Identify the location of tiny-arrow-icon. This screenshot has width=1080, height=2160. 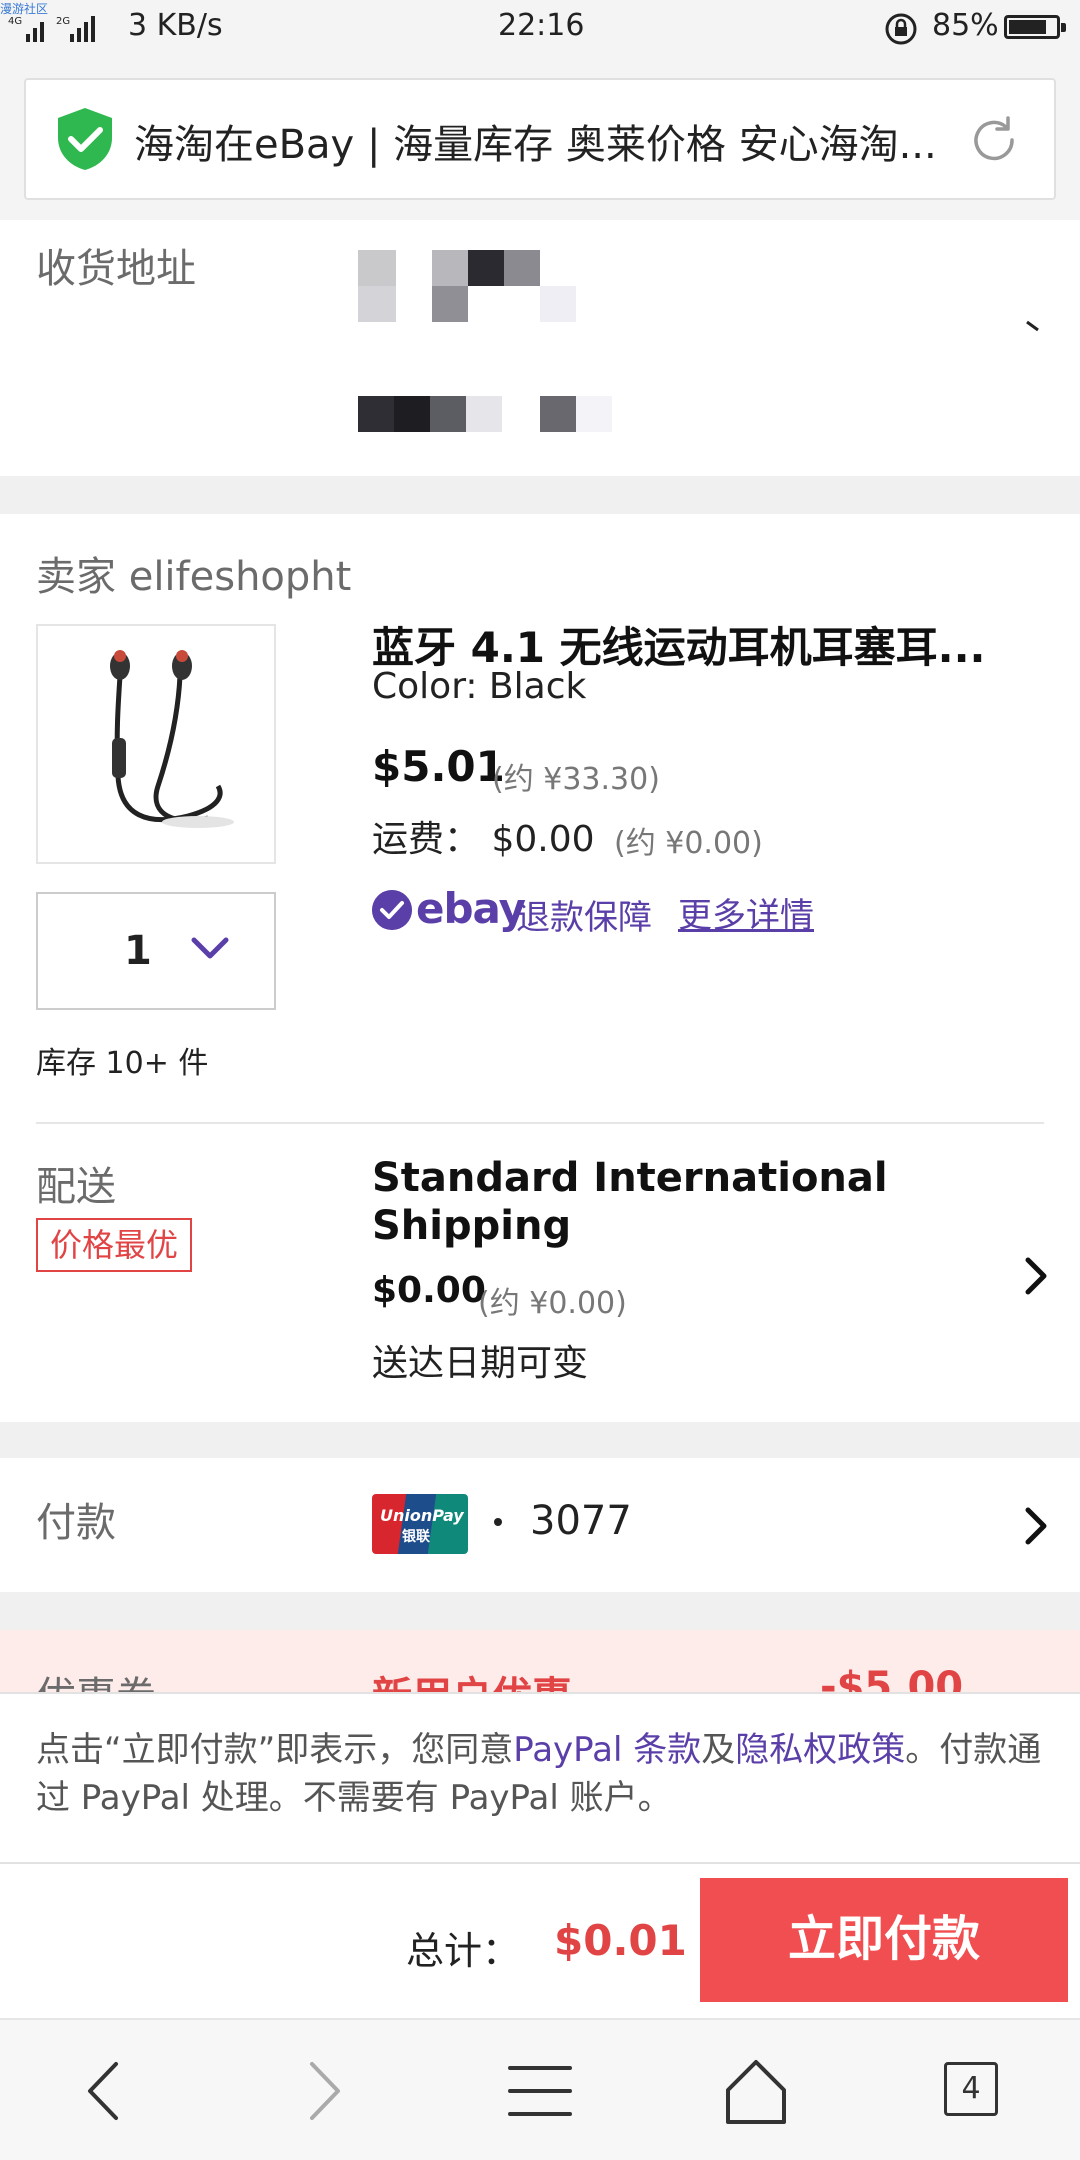
(1032, 326).